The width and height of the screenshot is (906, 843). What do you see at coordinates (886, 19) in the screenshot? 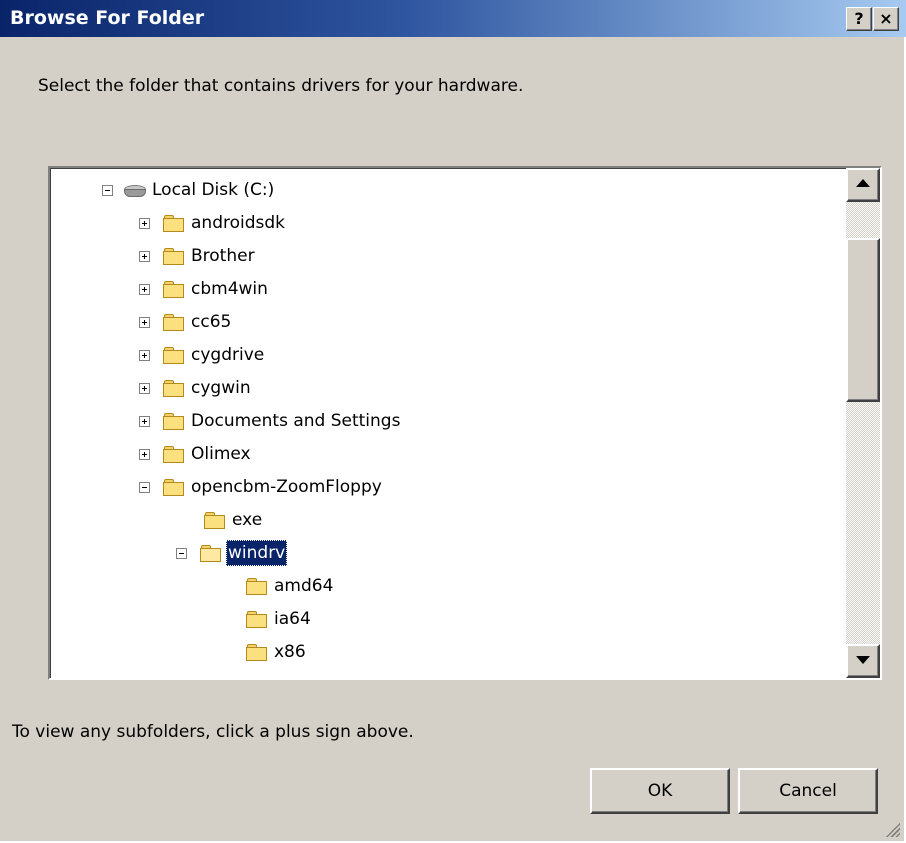
I see `close-button: ×` at bounding box center [886, 19].